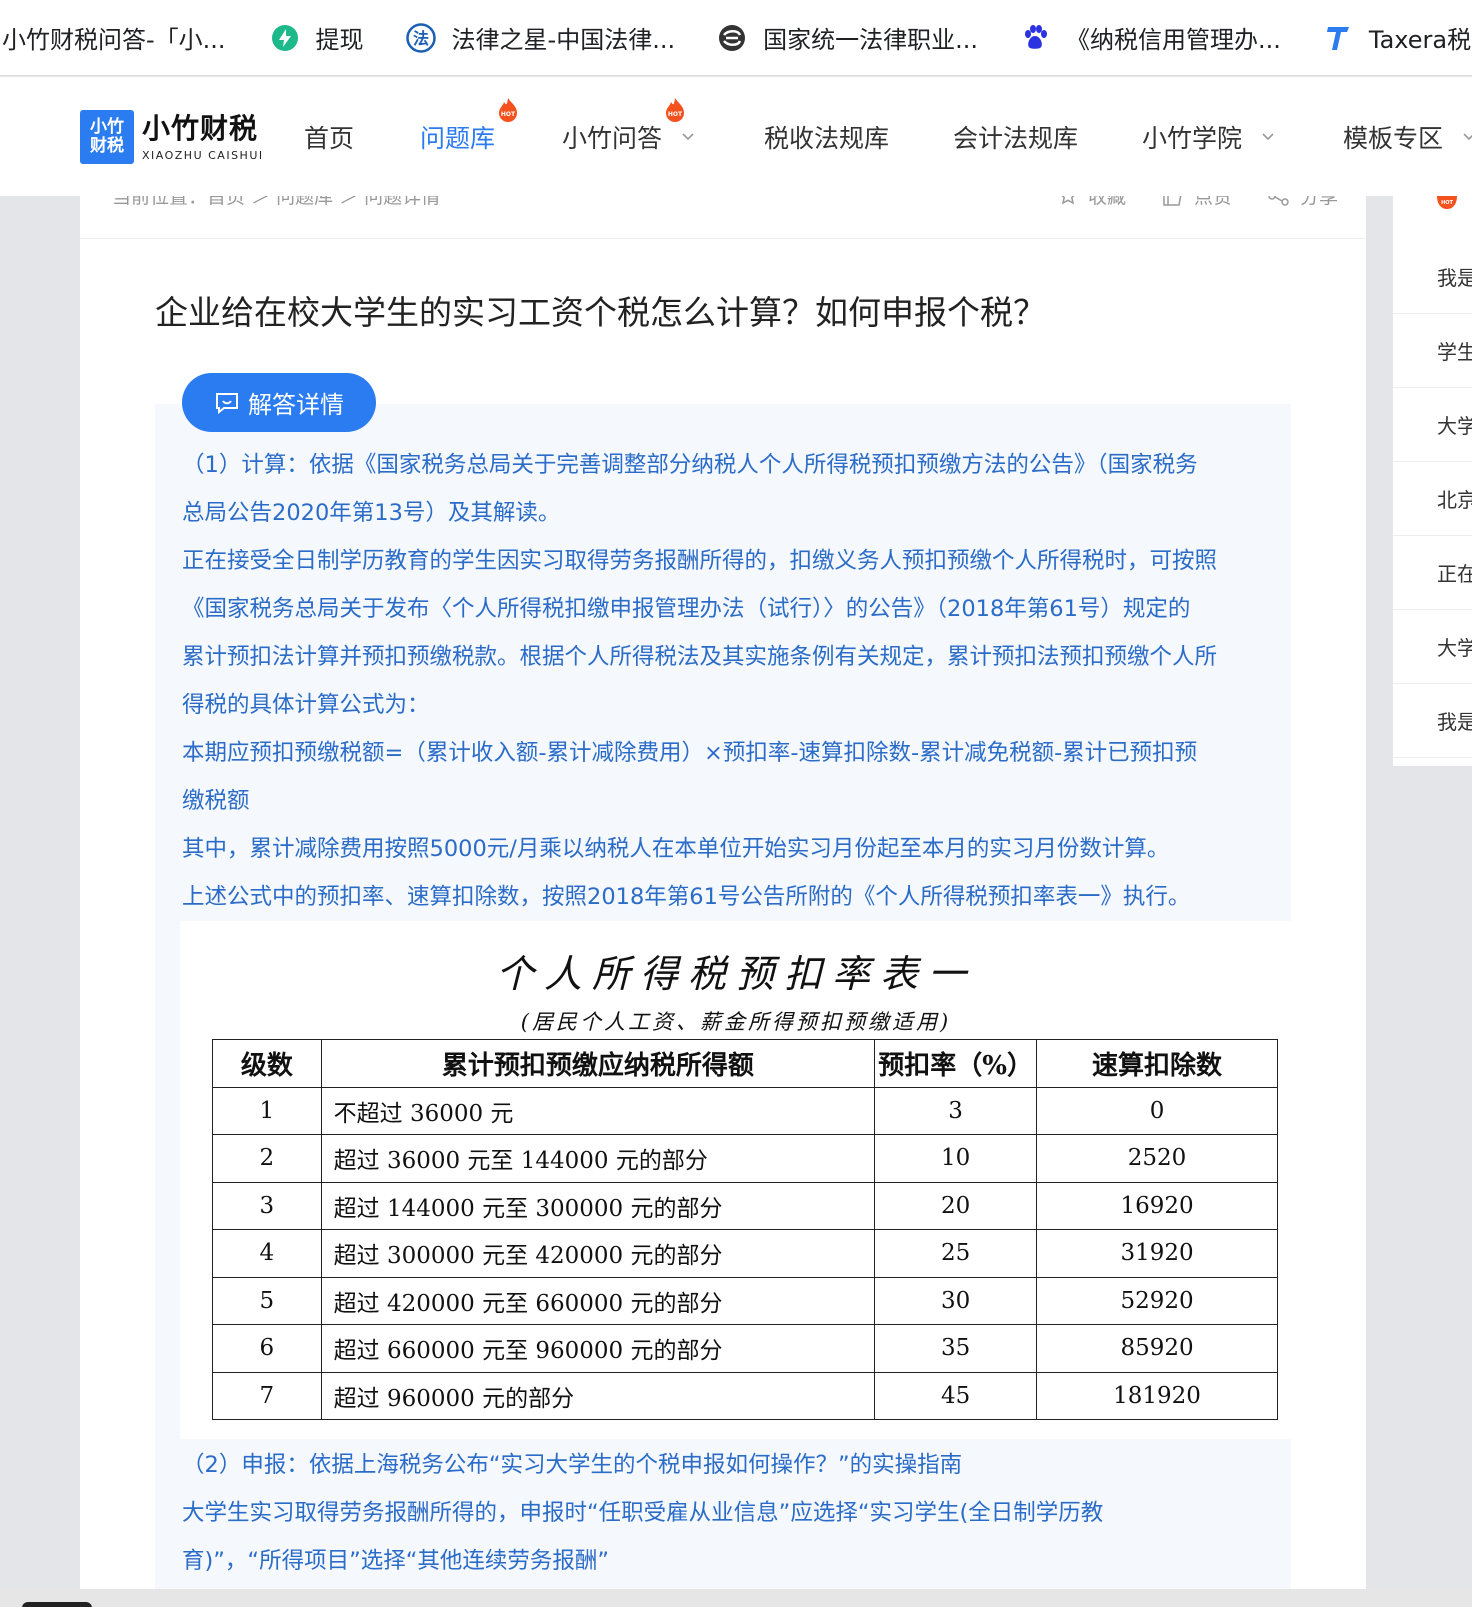 This screenshot has height=1607, width=1472. I want to click on table-cell: 20, so click(956, 1205).